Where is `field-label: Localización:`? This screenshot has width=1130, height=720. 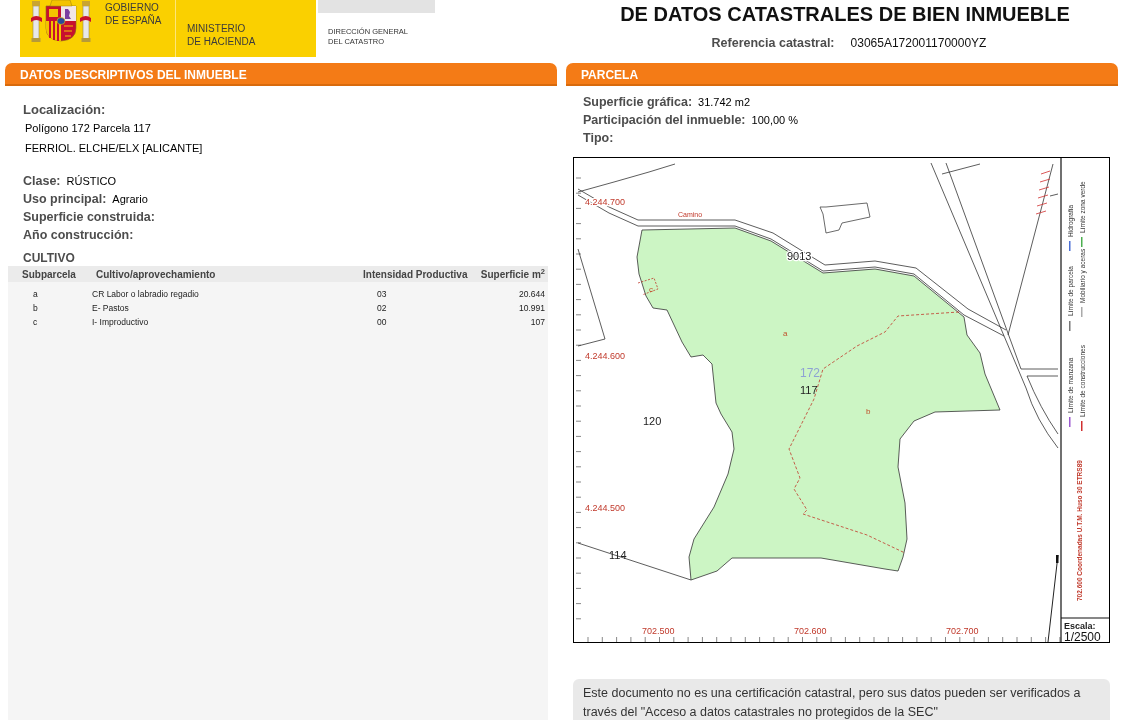 field-label: Localización: is located at coordinates (65, 110).